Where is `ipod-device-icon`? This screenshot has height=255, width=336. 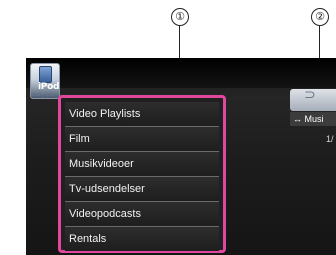
ipod-device-icon is located at coordinates (45, 74).